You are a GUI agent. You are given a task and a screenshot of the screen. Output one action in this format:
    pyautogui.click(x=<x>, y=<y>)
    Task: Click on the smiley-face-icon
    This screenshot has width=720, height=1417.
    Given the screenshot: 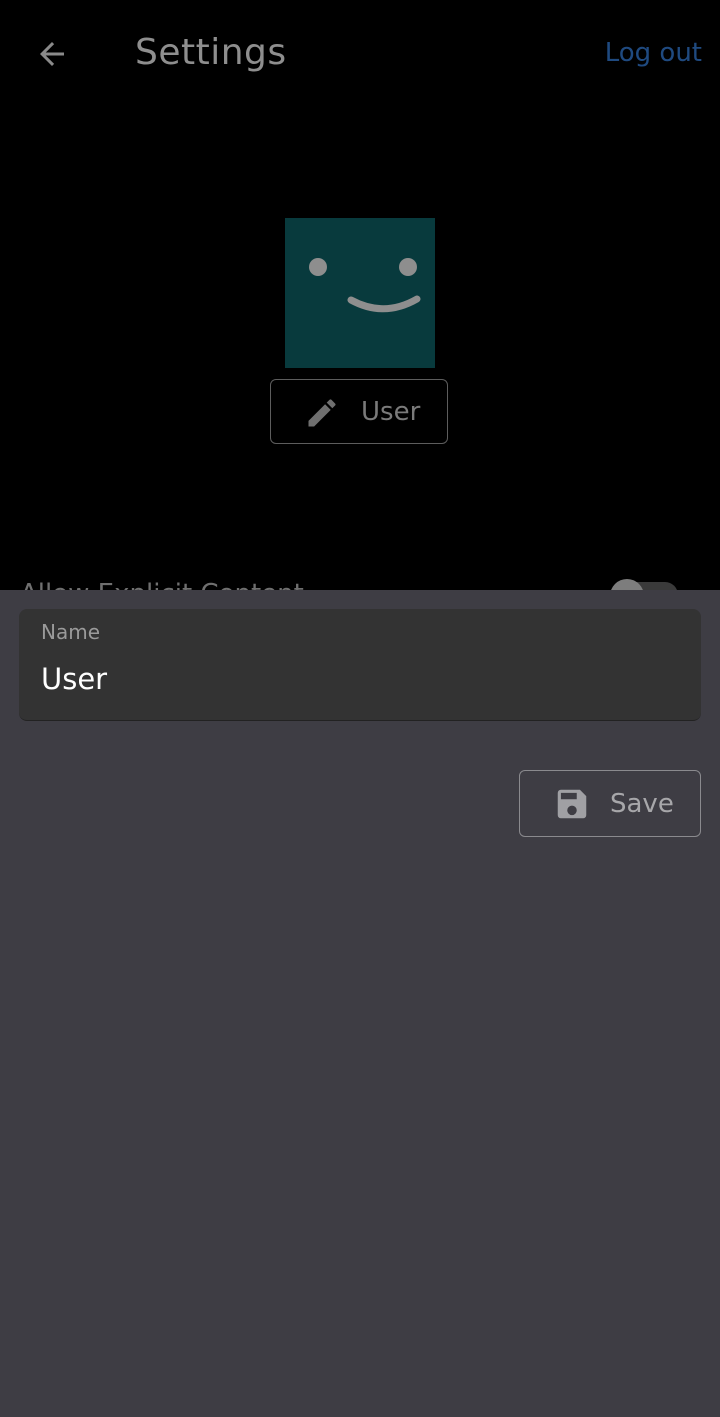 What is the action you would take?
    pyautogui.click(x=365, y=285)
    